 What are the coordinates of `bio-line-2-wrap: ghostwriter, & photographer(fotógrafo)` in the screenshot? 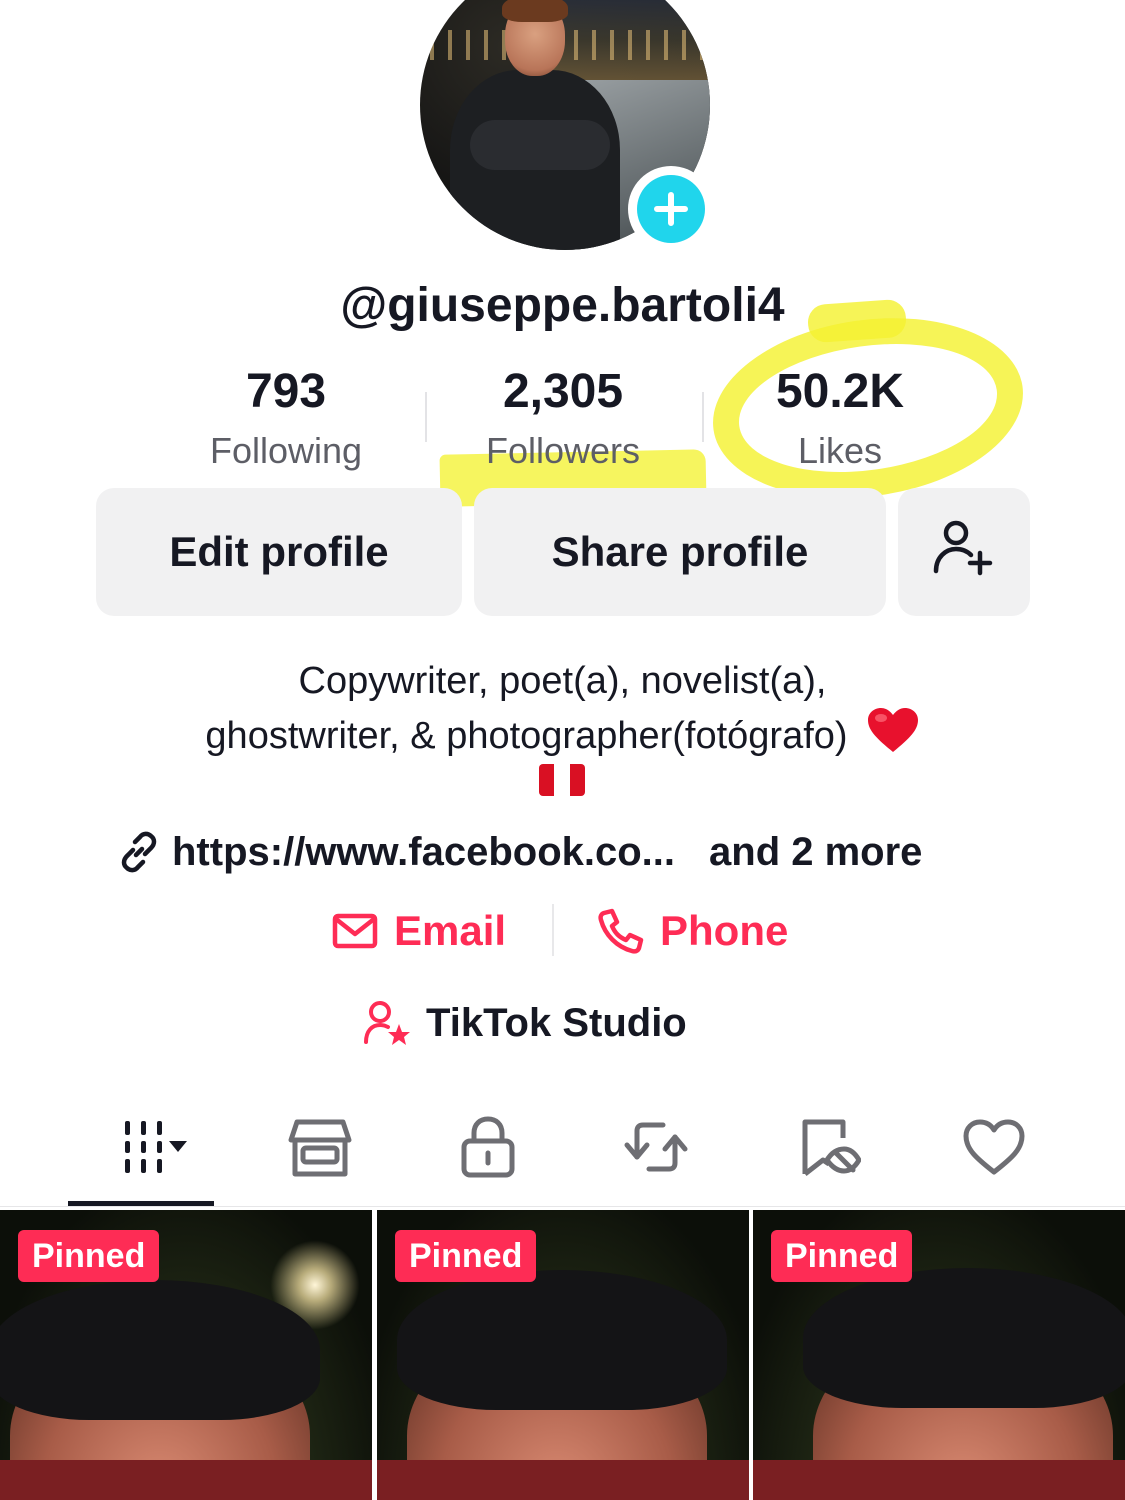 It's located at (562, 736).